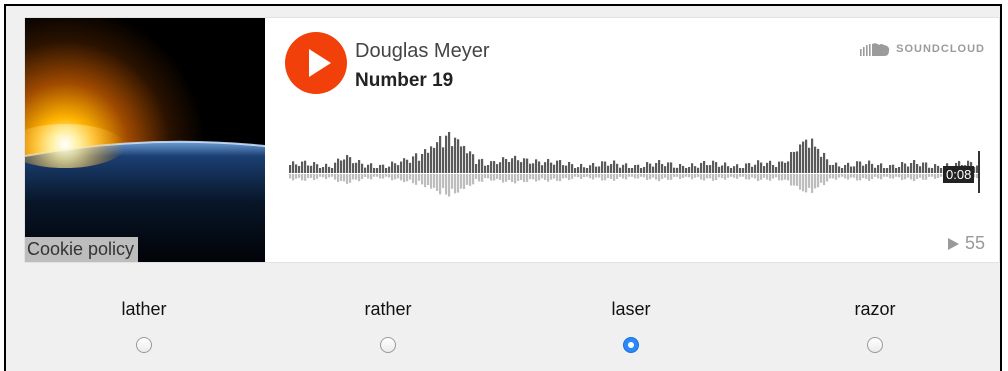  I want to click on track-title: Number 19, so click(404, 81).